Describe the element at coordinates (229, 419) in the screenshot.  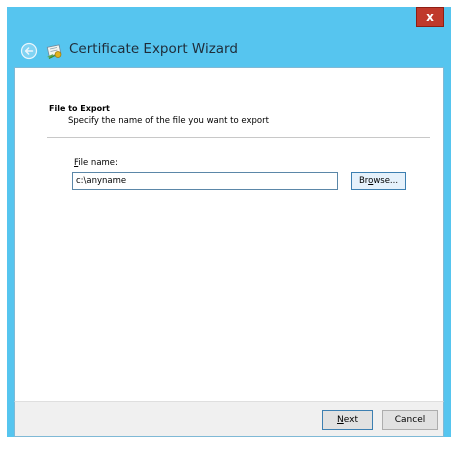
I see `wizard-footer: Next Cancel` at that location.